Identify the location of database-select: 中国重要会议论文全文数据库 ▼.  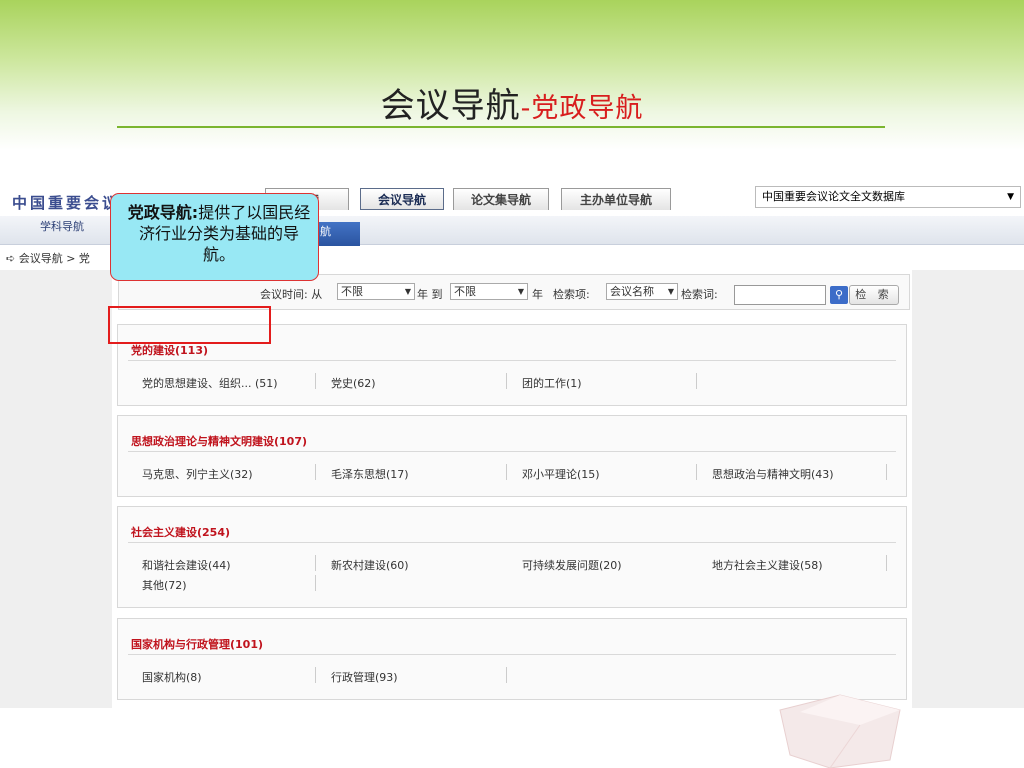
(888, 197).